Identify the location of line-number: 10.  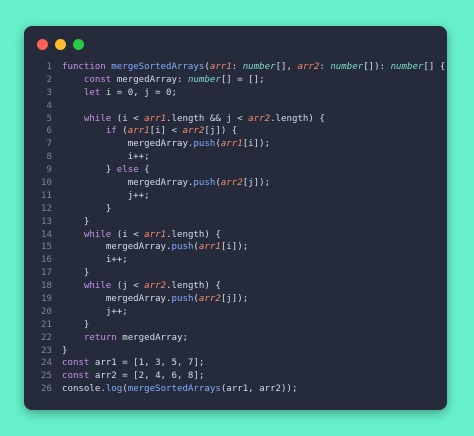
(46, 183).